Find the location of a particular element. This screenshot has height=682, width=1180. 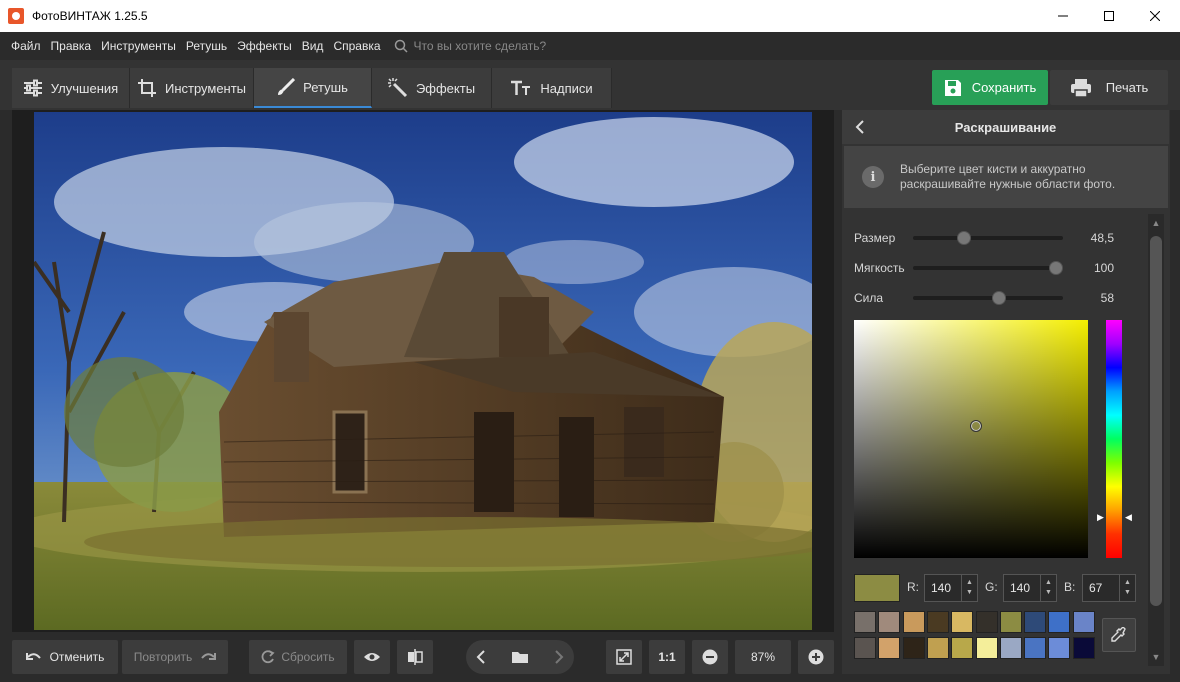

r-value: 140 is located at coordinates (941, 588).